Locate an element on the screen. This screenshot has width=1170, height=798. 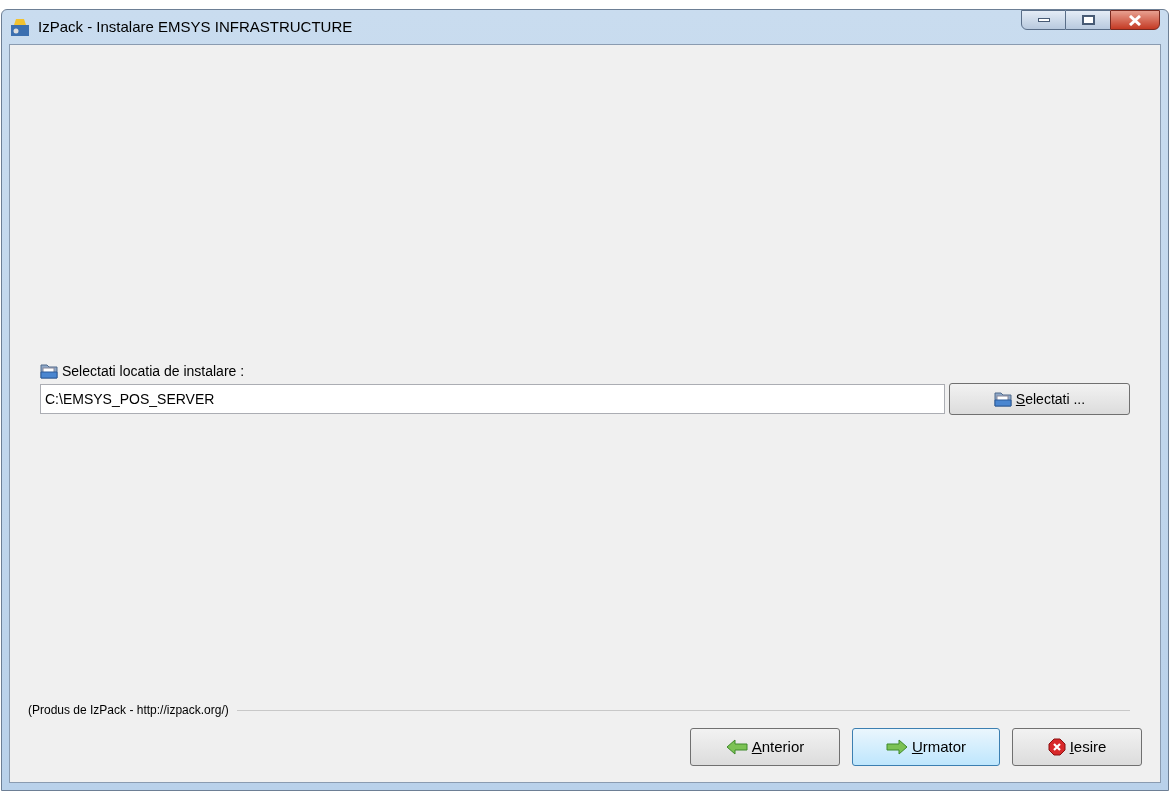
close-button is located at coordinates (1135, 20).